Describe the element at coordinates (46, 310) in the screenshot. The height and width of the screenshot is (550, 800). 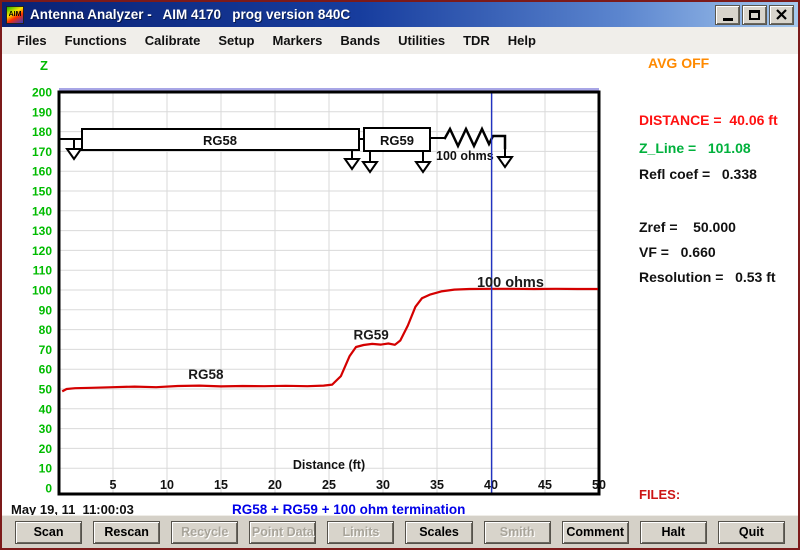
I see `y-tick-label: 90` at that location.